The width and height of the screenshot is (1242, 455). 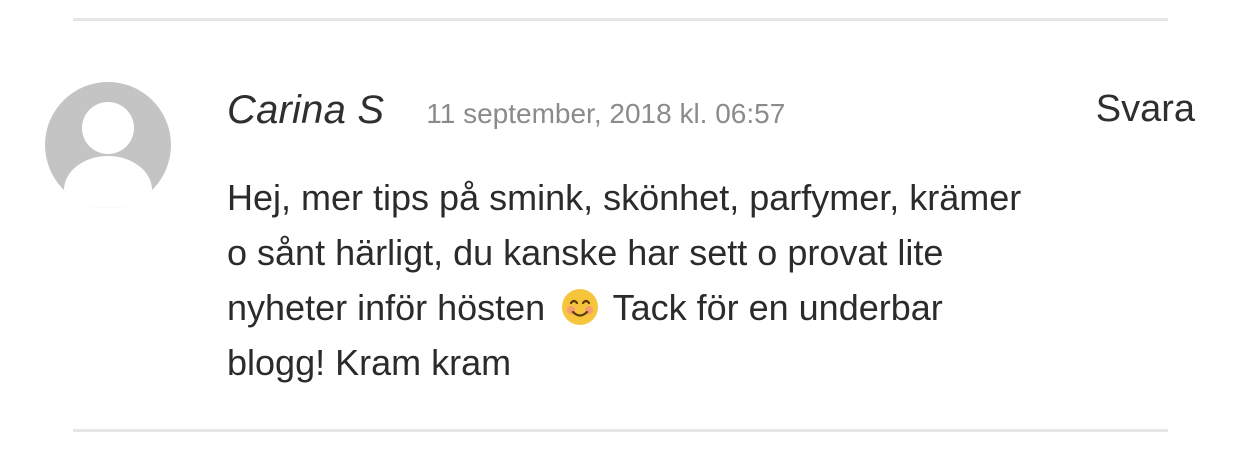 What do you see at coordinates (605, 114) in the screenshot?
I see `comment-date: 11 september, 2018 kl. 06:57` at bounding box center [605, 114].